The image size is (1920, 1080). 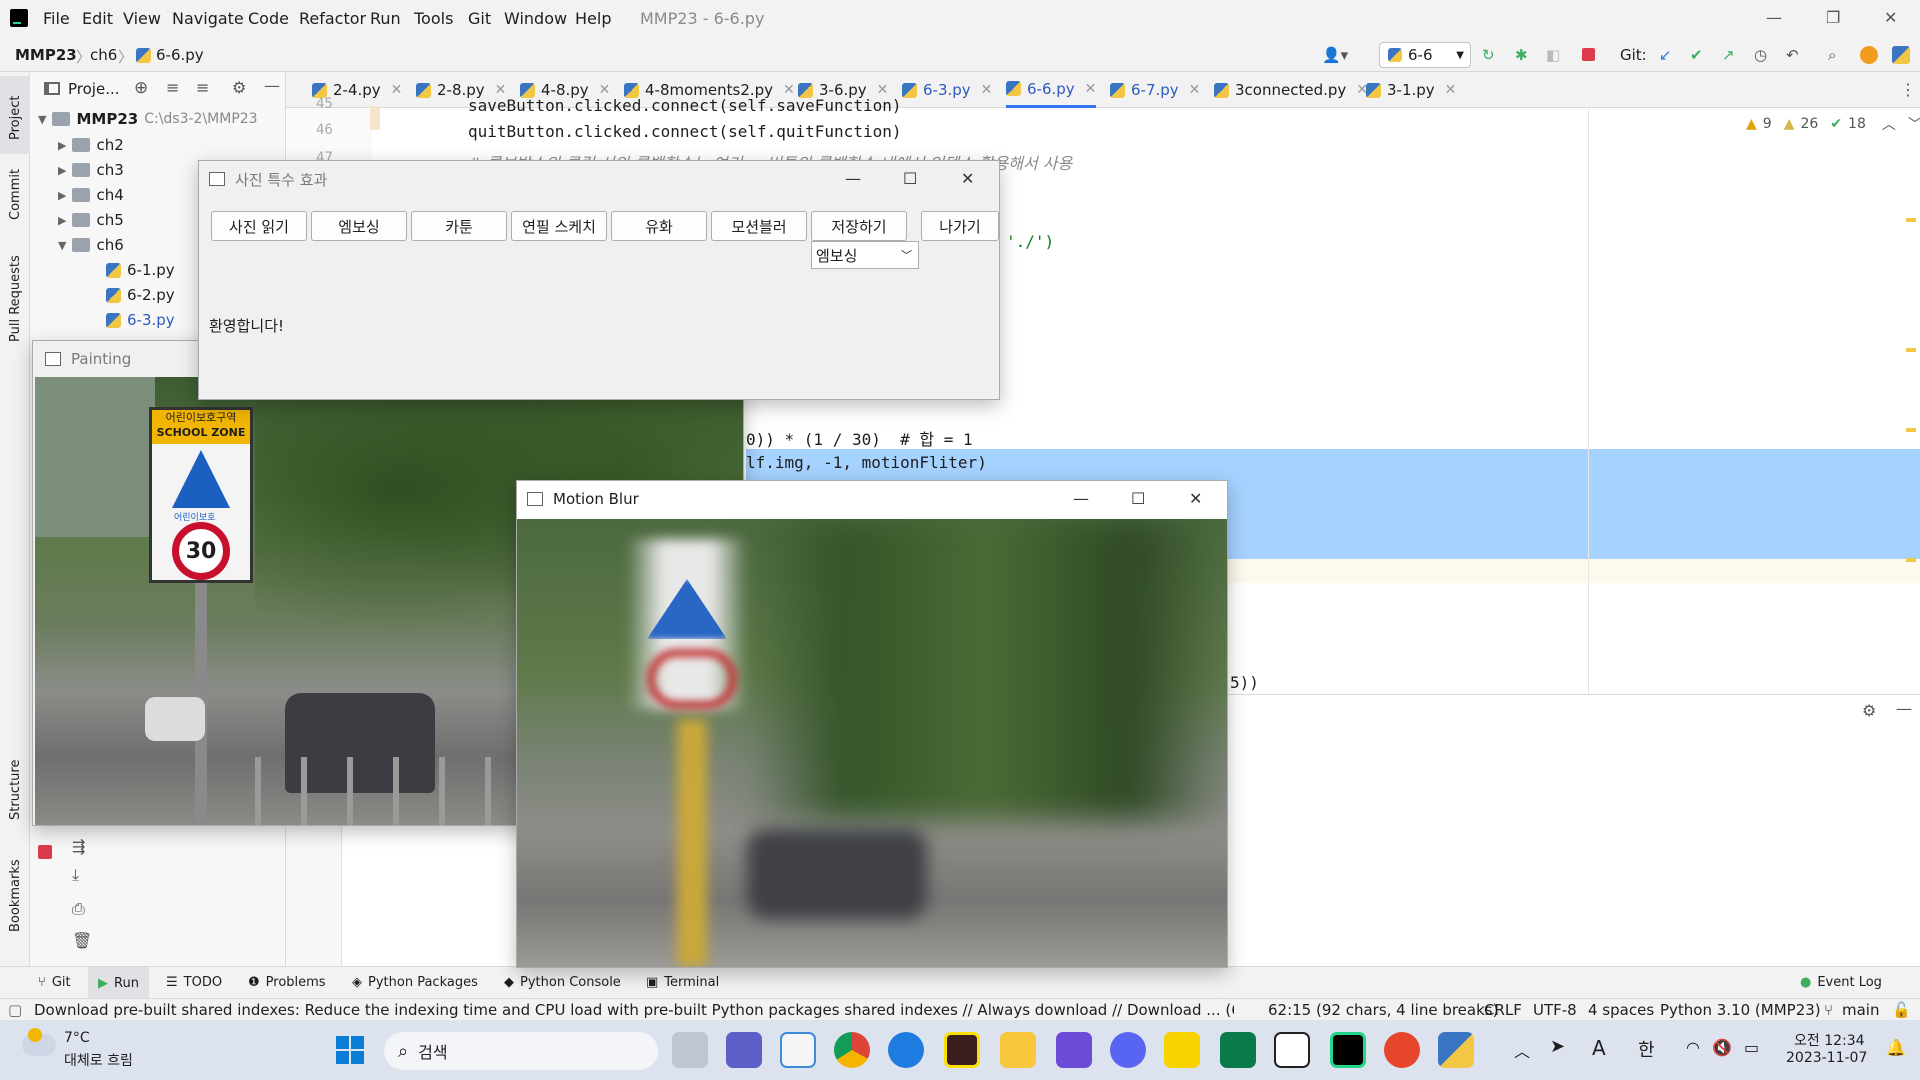 I want to click on debug-icon: ✱, so click(x=1521, y=55).